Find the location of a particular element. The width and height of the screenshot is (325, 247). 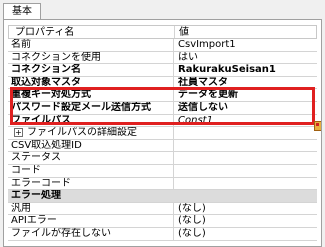

property-row-target-master: 取込対象マスタ 社員マスタ is located at coordinates (162, 83).